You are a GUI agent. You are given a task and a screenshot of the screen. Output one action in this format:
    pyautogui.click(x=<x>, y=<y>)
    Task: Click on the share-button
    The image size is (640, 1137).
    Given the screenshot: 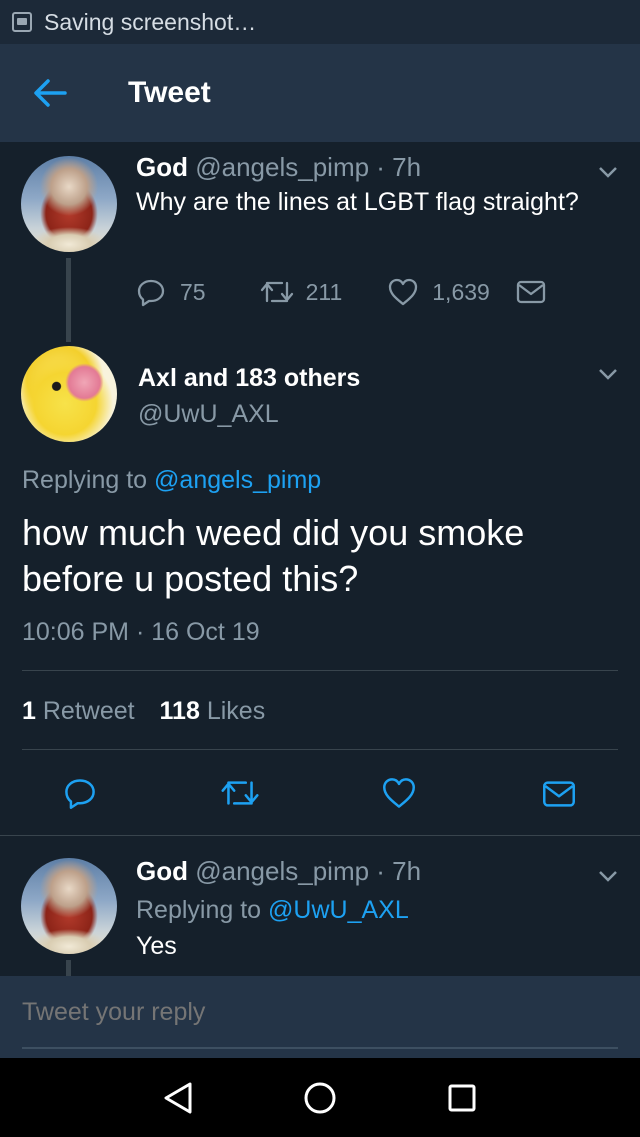 What is the action you would take?
    pyautogui.click(x=531, y=292)
    